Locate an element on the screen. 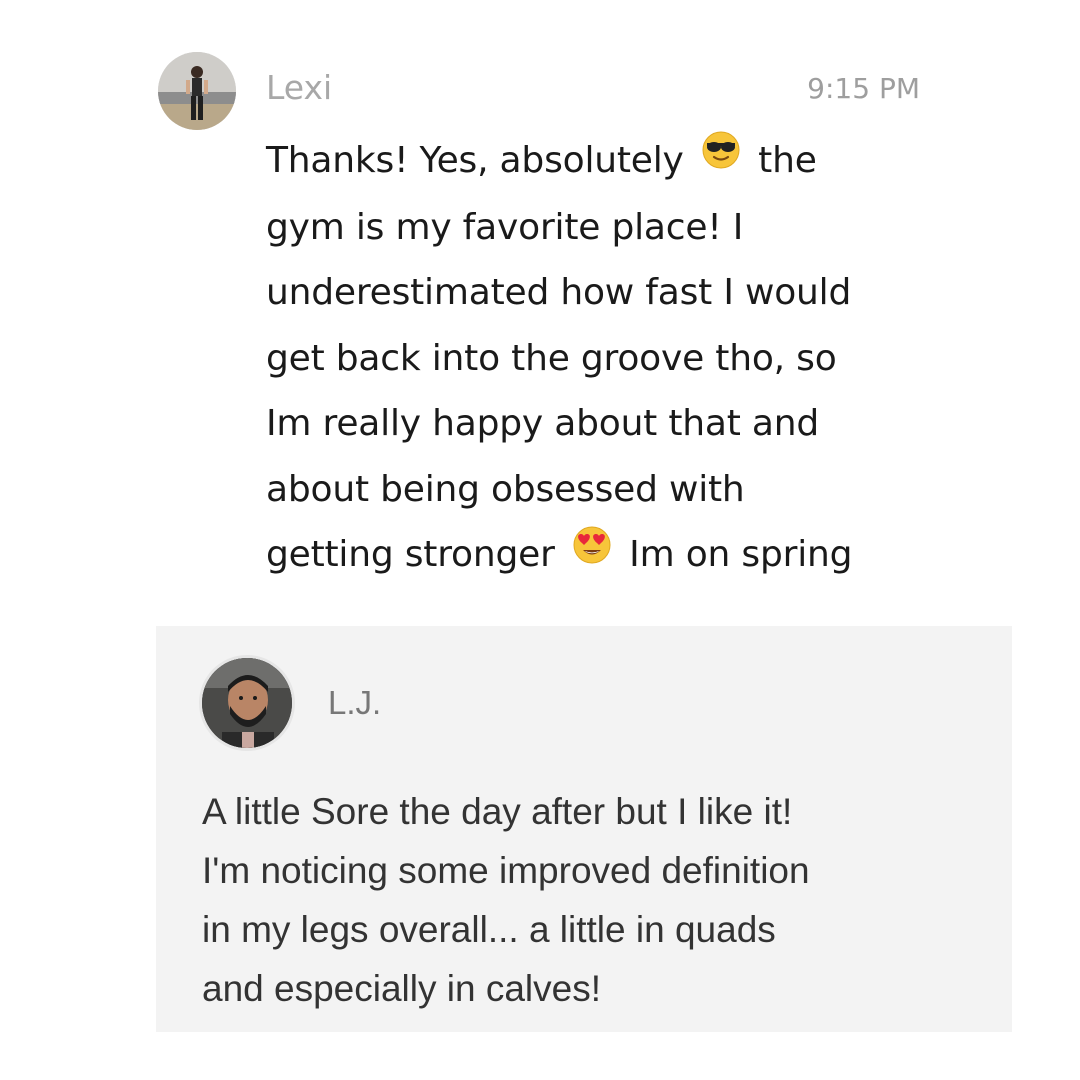 The image size is (1080, 1080). text-segment: the is located at coordinates (787, 160).